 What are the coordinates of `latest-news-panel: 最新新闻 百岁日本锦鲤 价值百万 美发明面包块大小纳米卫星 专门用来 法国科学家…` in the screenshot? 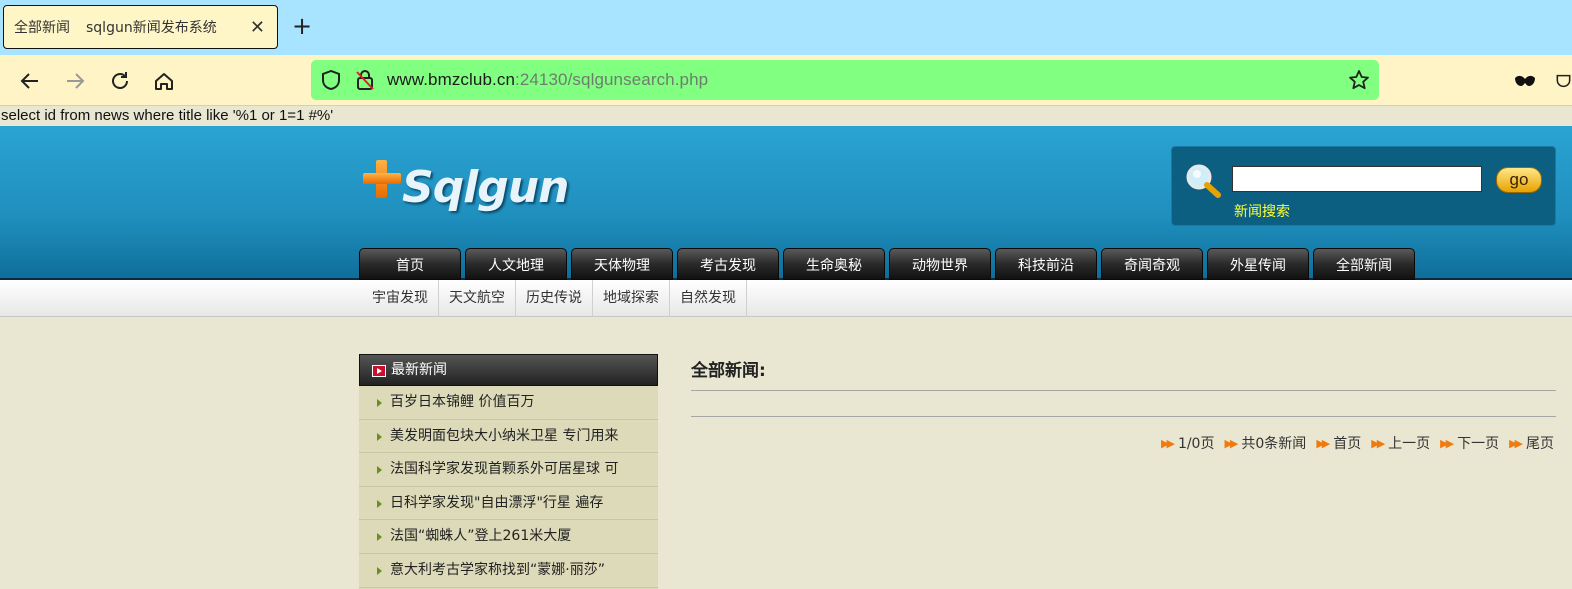 It's located at (508, 471).